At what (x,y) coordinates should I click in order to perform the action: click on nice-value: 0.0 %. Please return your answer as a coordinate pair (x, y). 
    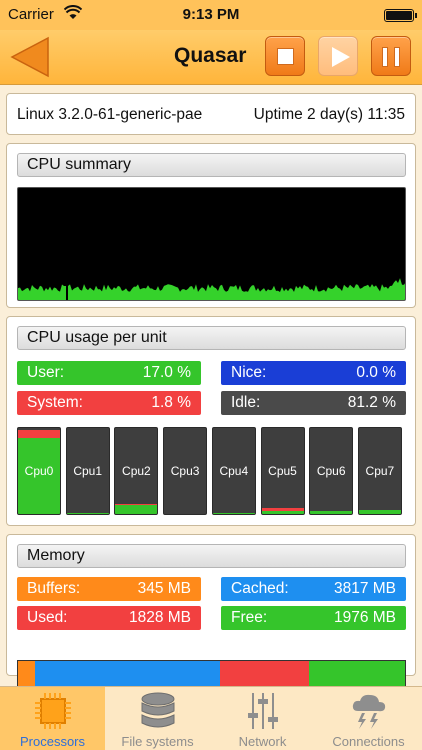
    Looking at the image, I should click on (376, 372).